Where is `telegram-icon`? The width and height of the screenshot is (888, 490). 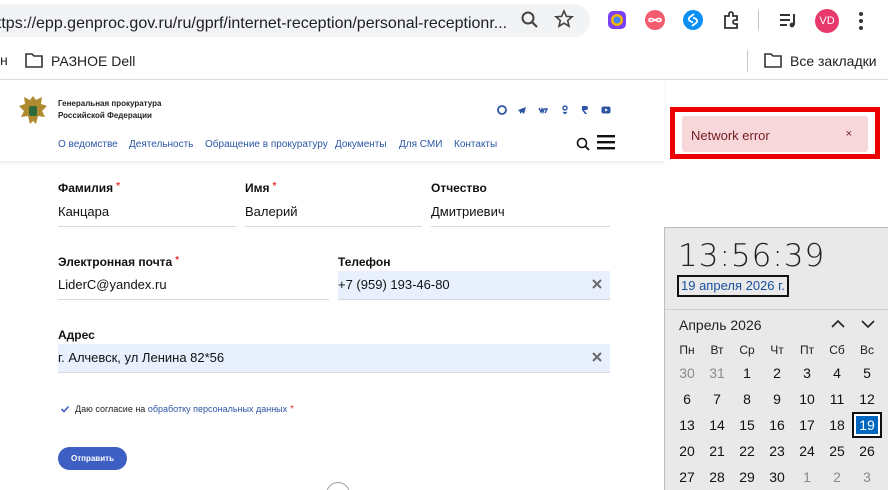 telegram-icon is located at coordinates (522, 110).